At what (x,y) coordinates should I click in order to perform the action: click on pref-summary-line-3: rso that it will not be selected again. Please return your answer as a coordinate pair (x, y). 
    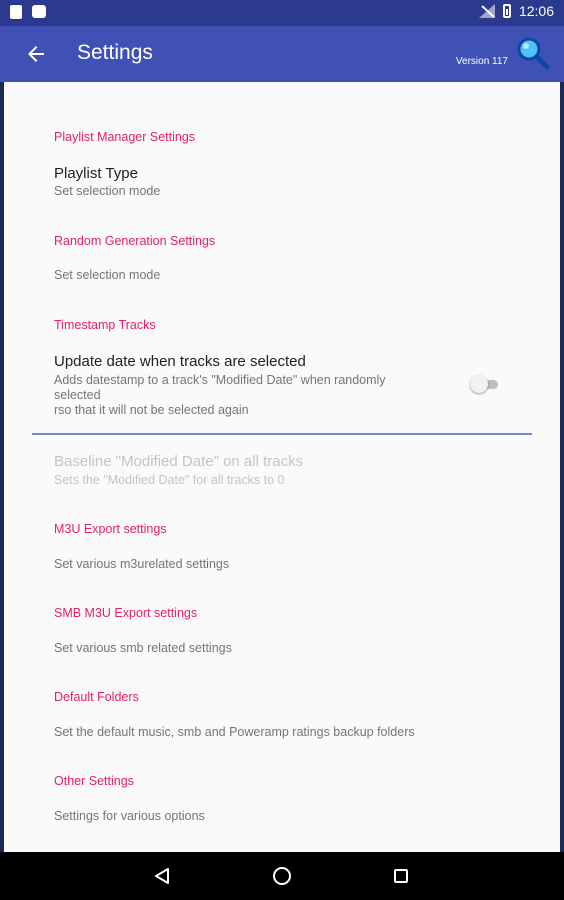
    Looking at the image, I should click on (151, 410).